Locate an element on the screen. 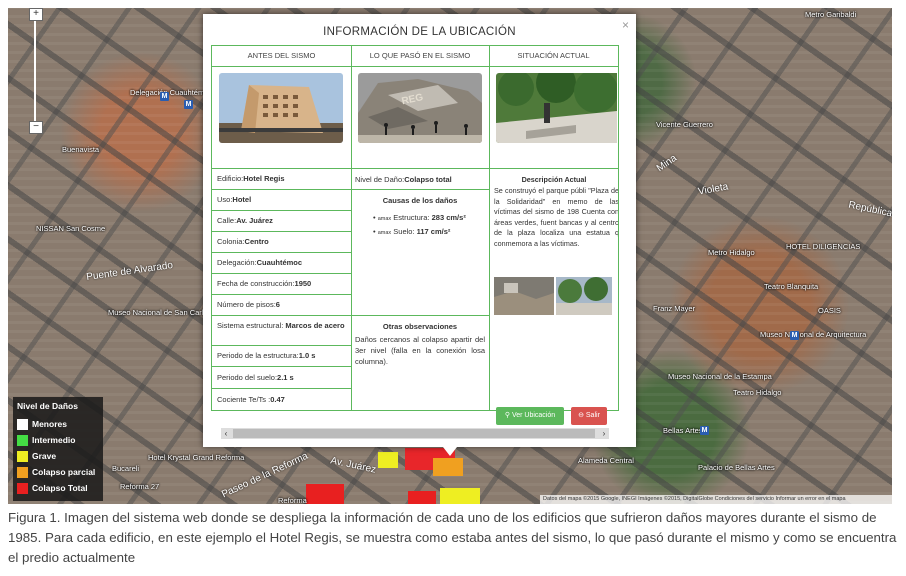 This screenshot has width=906, height=576. legend-item: Colapso parcial is located at coordinates (58, 472).